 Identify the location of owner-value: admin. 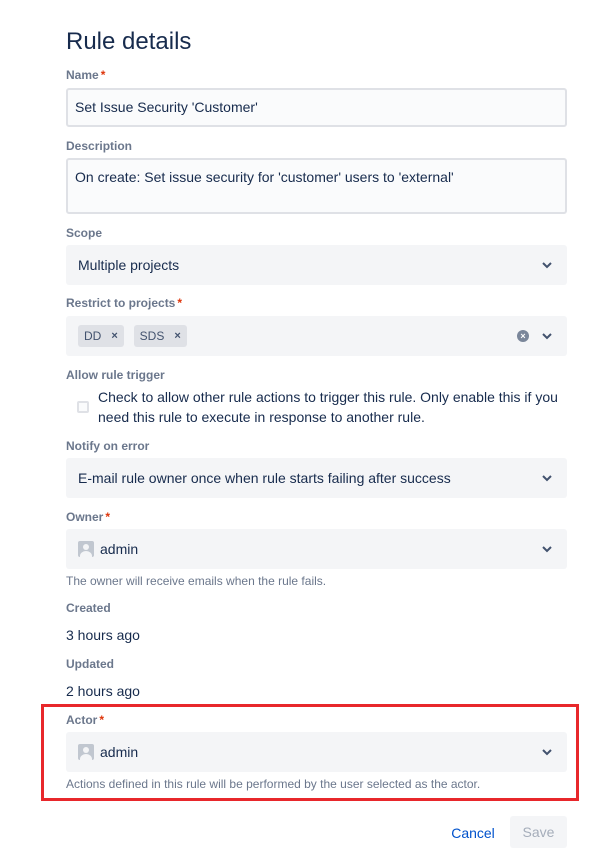
(119, 549).